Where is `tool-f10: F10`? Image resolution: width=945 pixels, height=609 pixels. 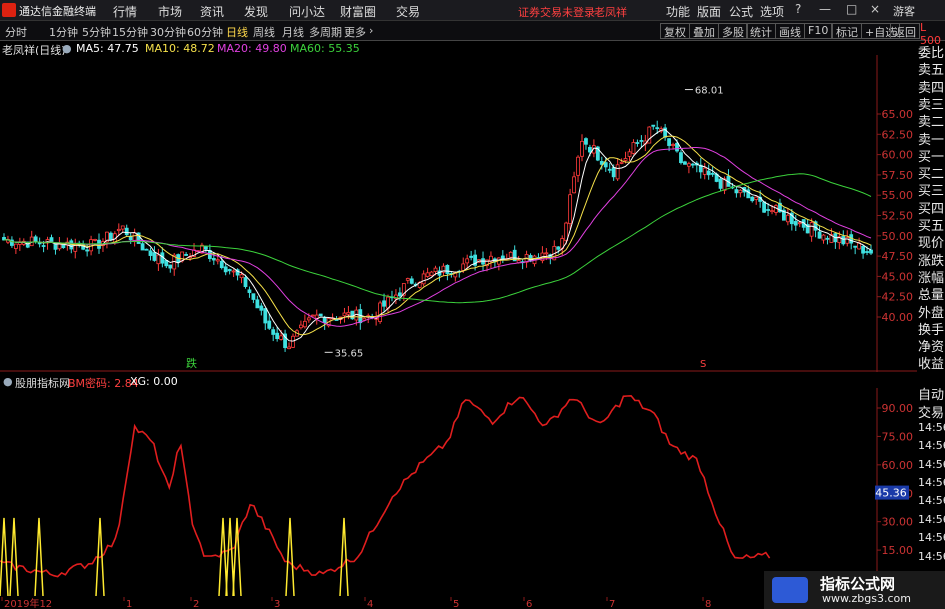 tool-f10: F10 is located at coordinates (818, 31).